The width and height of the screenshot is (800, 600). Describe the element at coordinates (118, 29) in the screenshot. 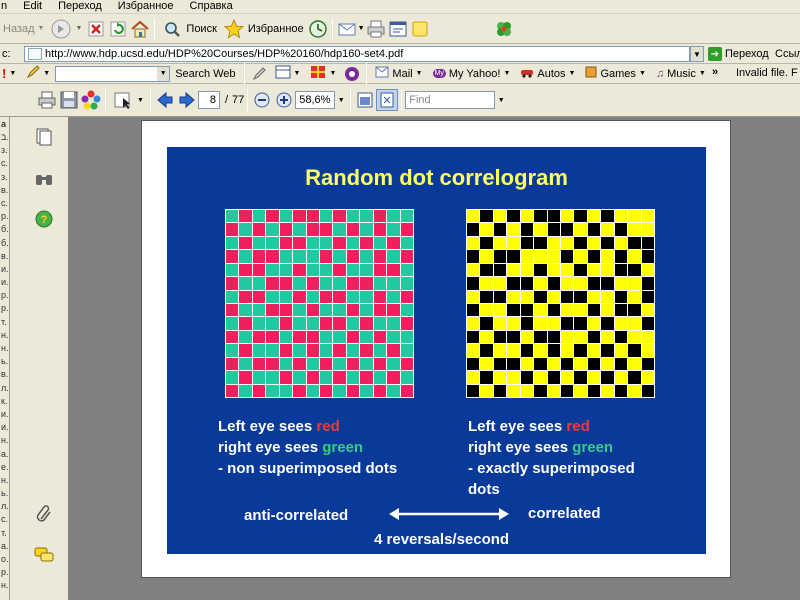

I see `refresh-icon` at that location.